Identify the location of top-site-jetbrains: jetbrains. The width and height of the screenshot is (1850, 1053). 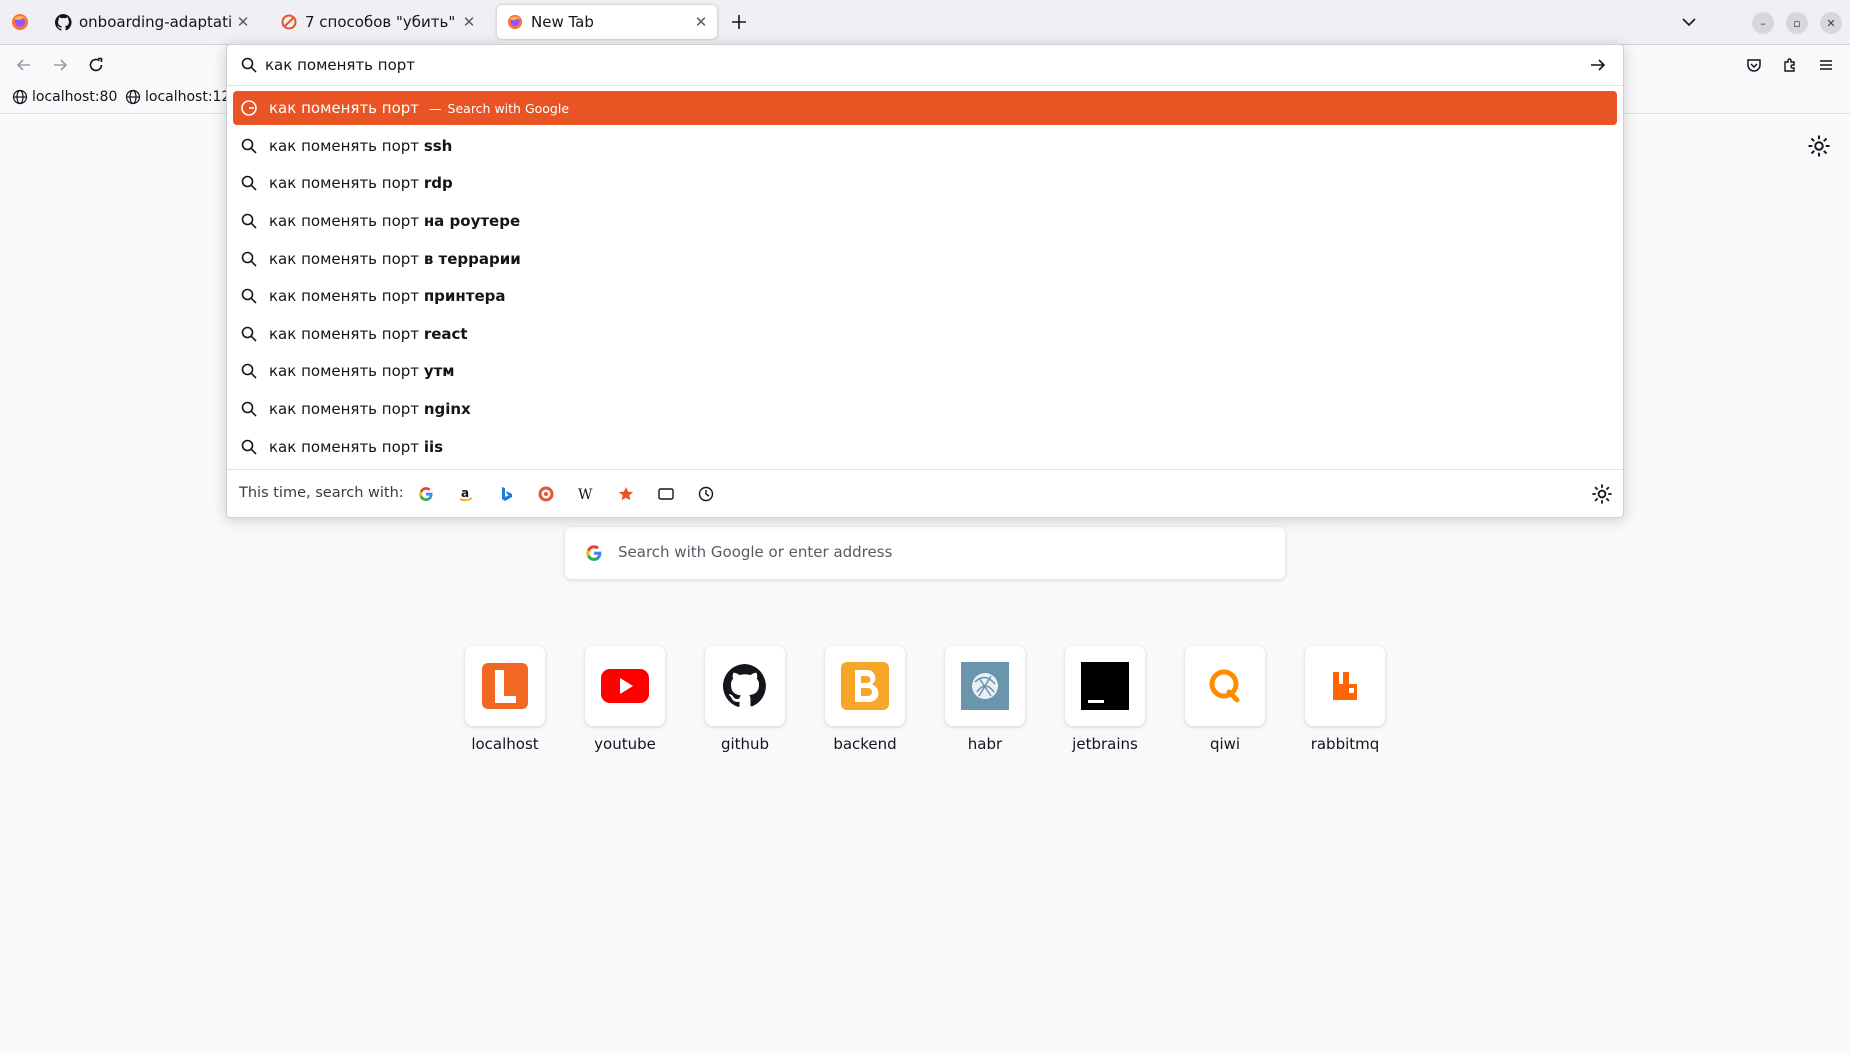
(1105, 699).